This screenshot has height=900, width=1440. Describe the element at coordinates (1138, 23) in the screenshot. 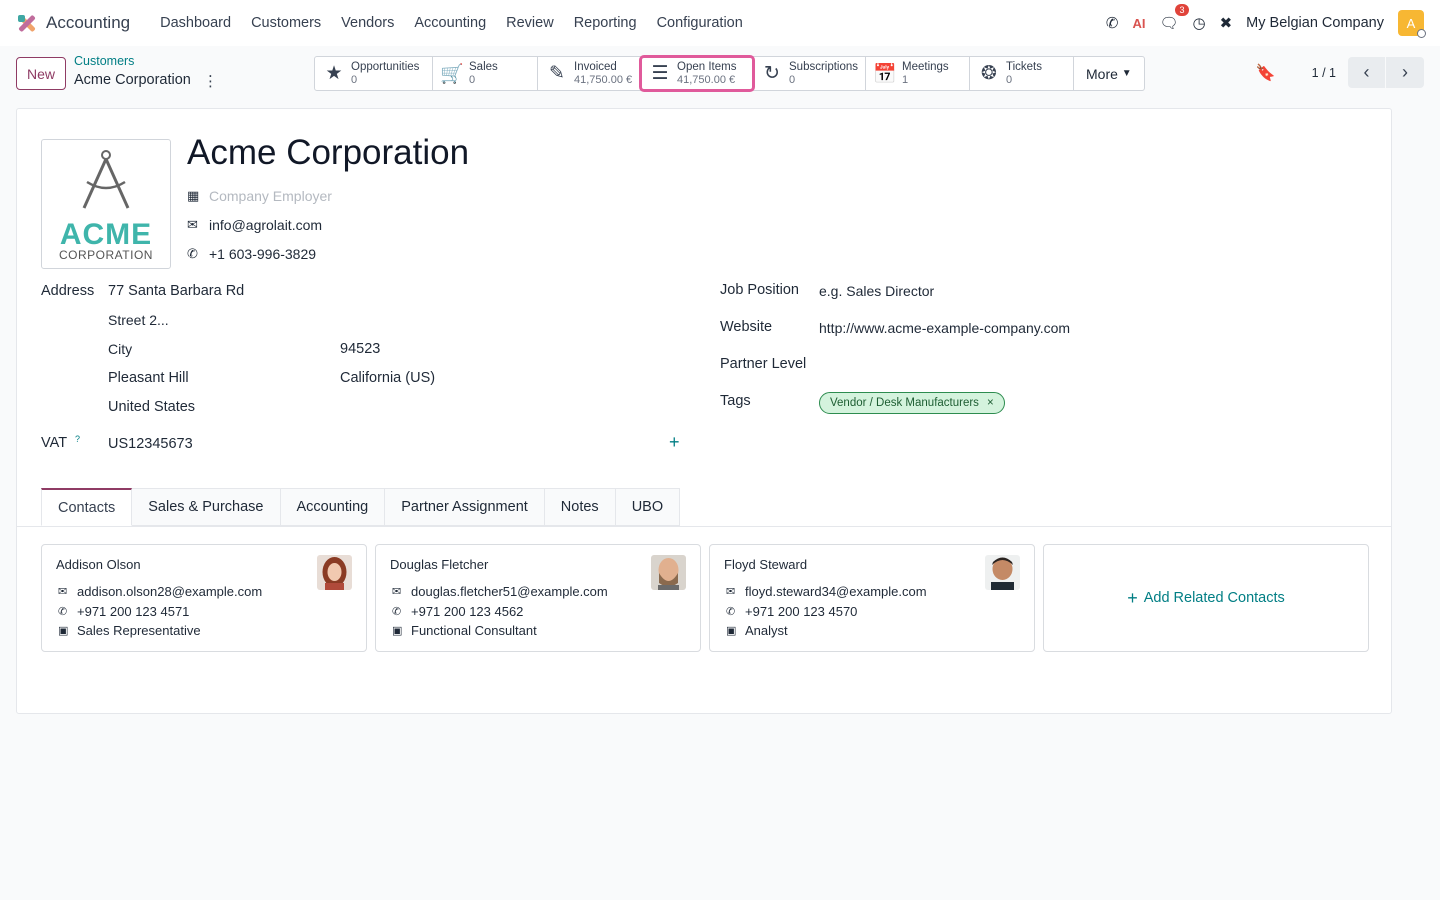

I see `ai-icon: AI` at that location.